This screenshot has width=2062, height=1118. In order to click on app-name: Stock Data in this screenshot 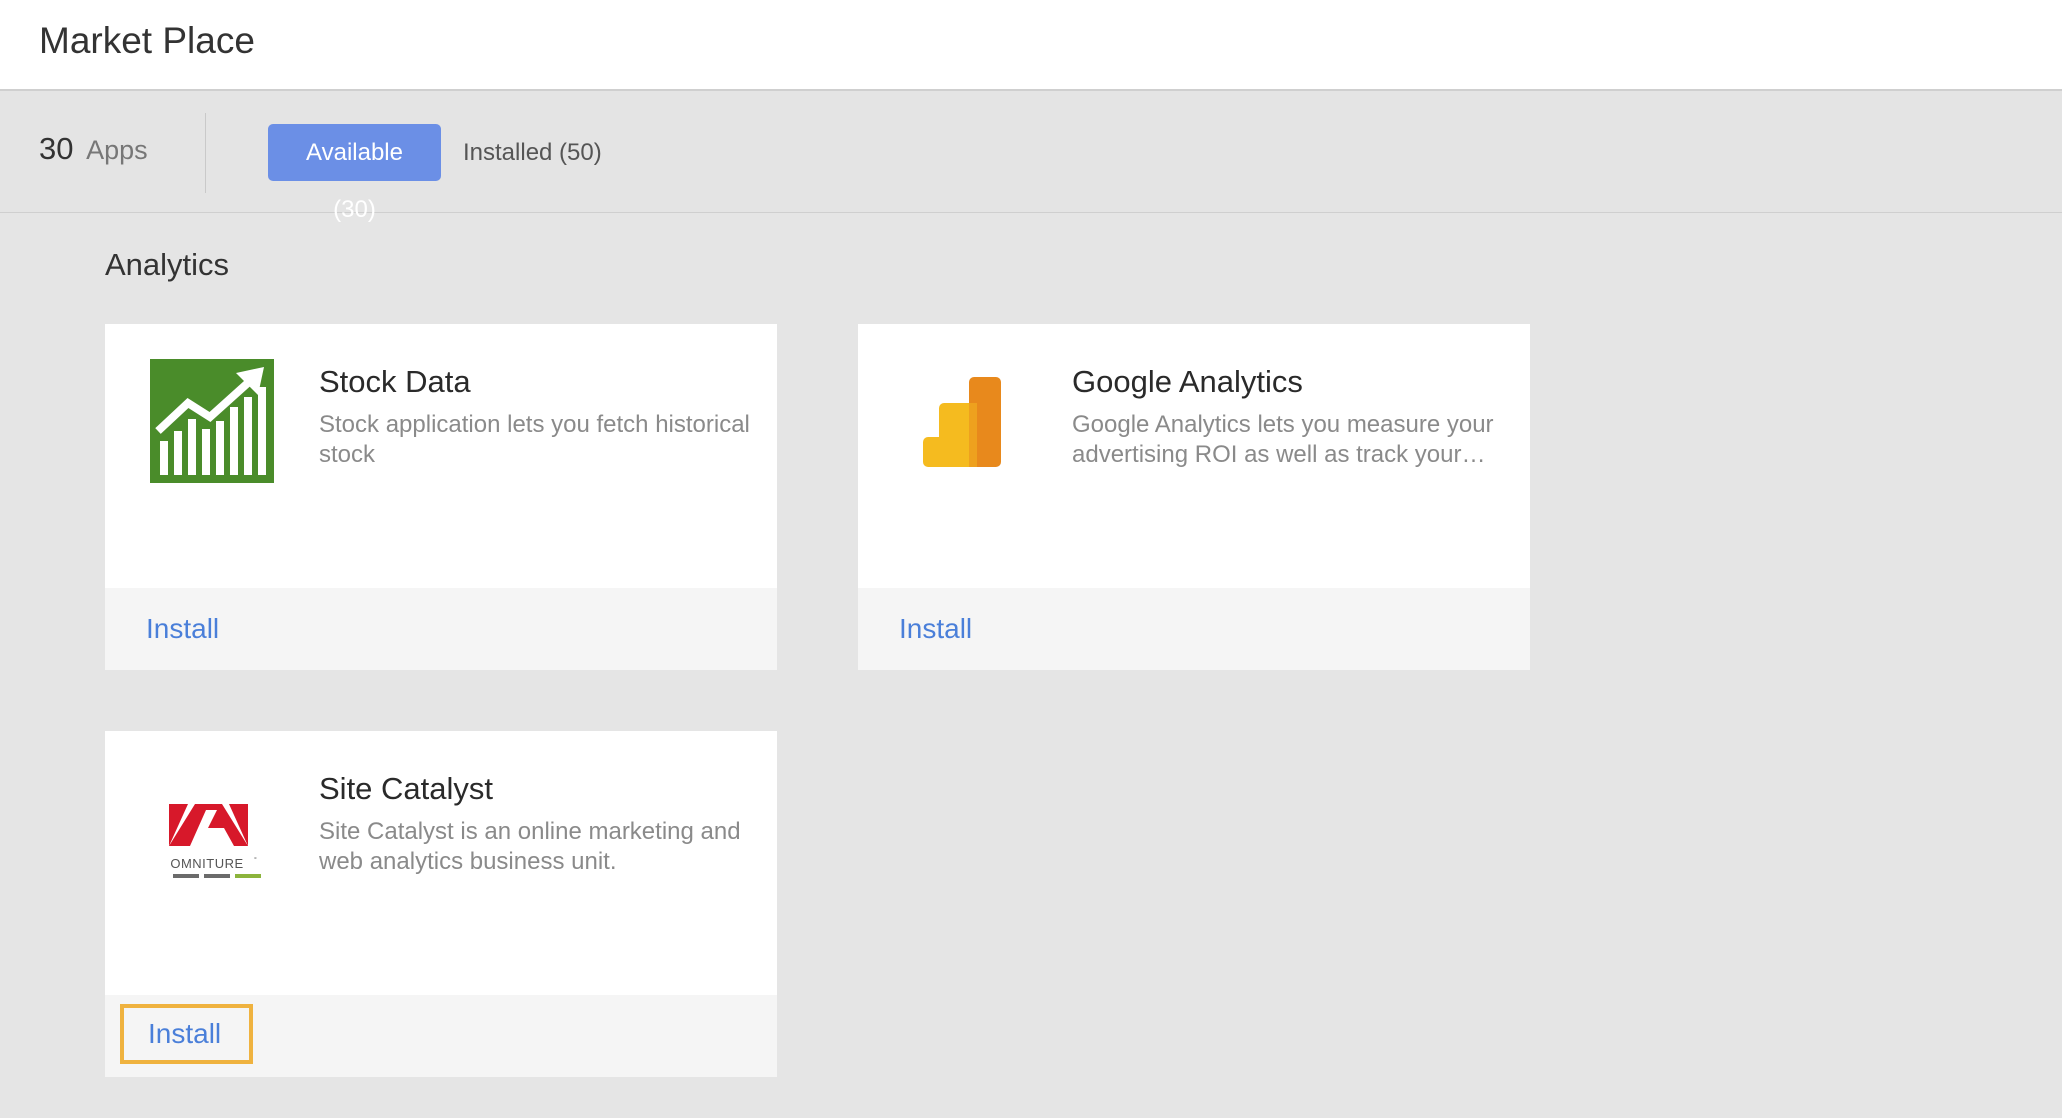, I will do `click(395, 381)`.